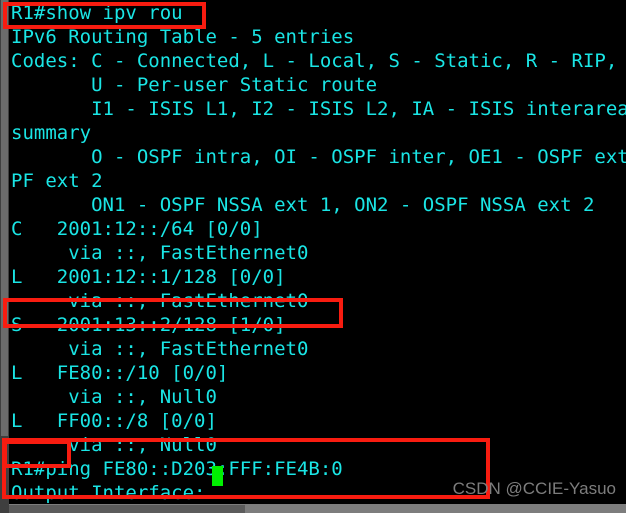 This screenshot has width=626, height=513. Describe the element at coordinates (534, 488) in the screenshot. I see `watermark: CSDN @CCIE-Yasuo` at that location.